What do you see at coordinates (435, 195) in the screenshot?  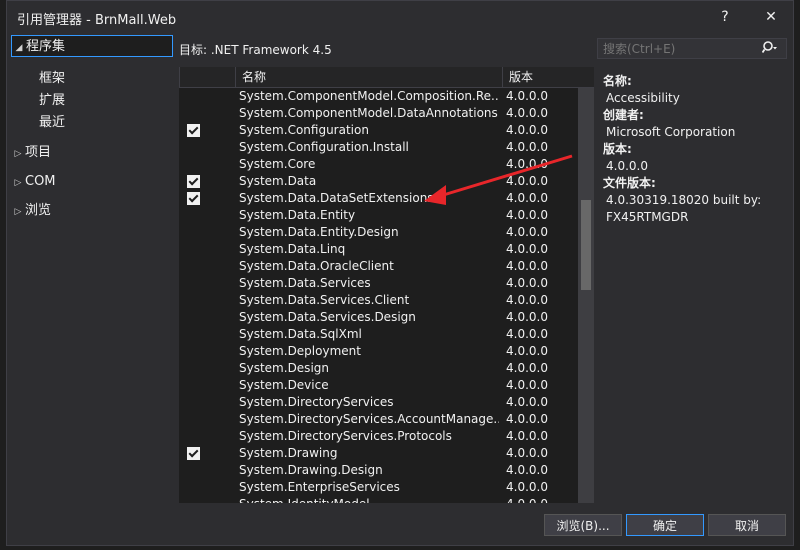 I see `arrow-head-icon` at bounding box center [435, 195].